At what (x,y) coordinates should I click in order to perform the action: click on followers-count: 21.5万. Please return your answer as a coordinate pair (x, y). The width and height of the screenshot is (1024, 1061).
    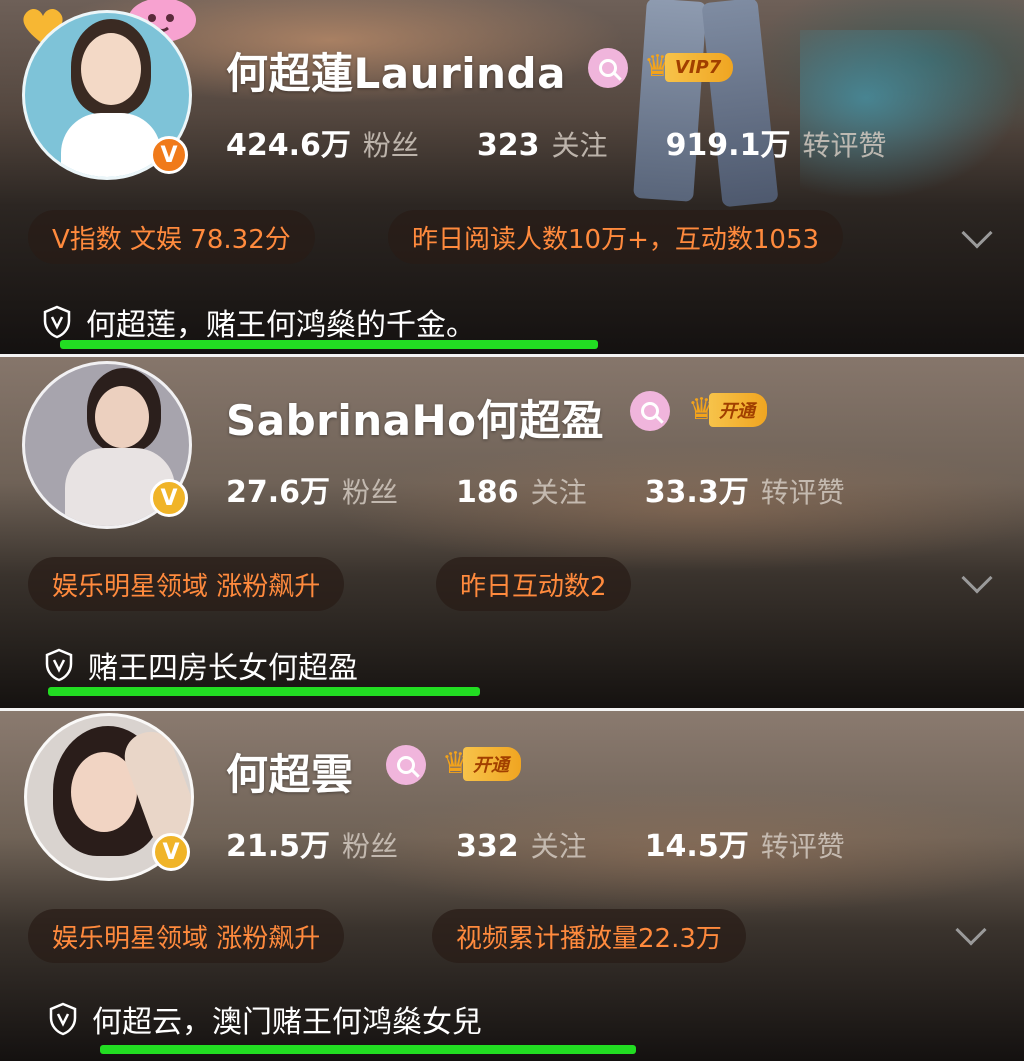
    Looking at the image, I should click on (278, 843).